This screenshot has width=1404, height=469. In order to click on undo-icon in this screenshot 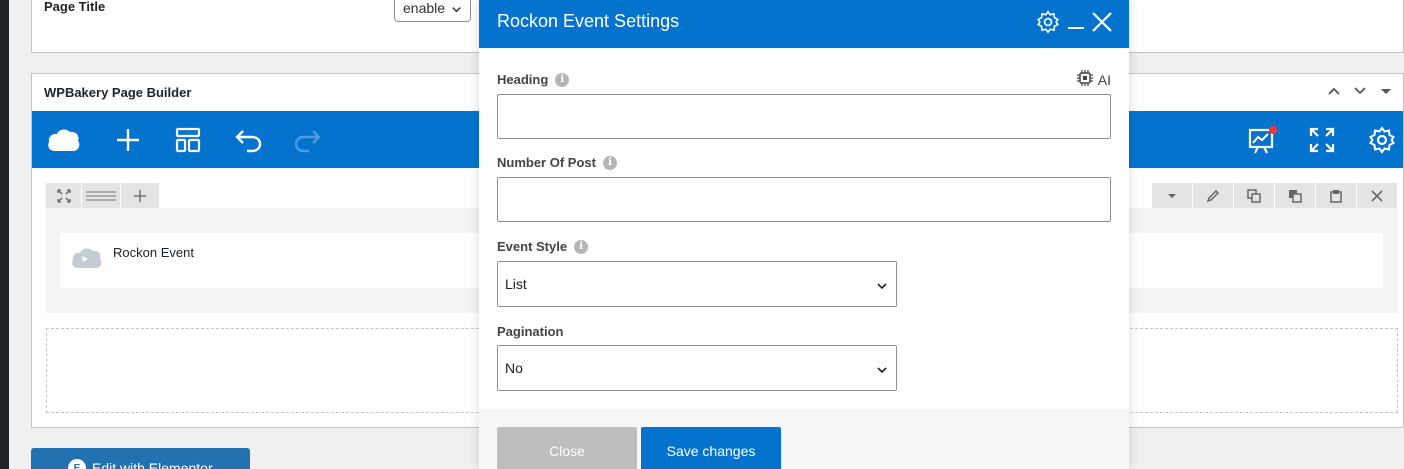, I will do `click(248, 140)`.